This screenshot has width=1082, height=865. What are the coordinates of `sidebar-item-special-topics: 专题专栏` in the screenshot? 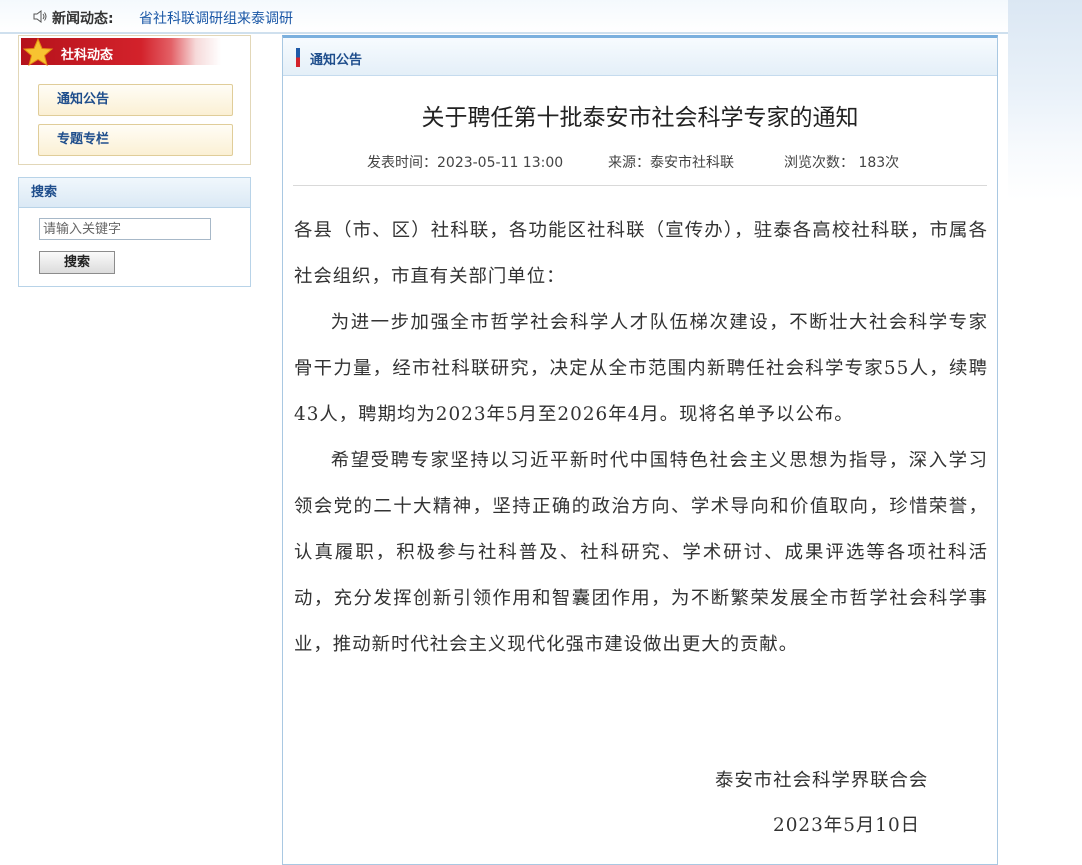 It's located at (135, 140).